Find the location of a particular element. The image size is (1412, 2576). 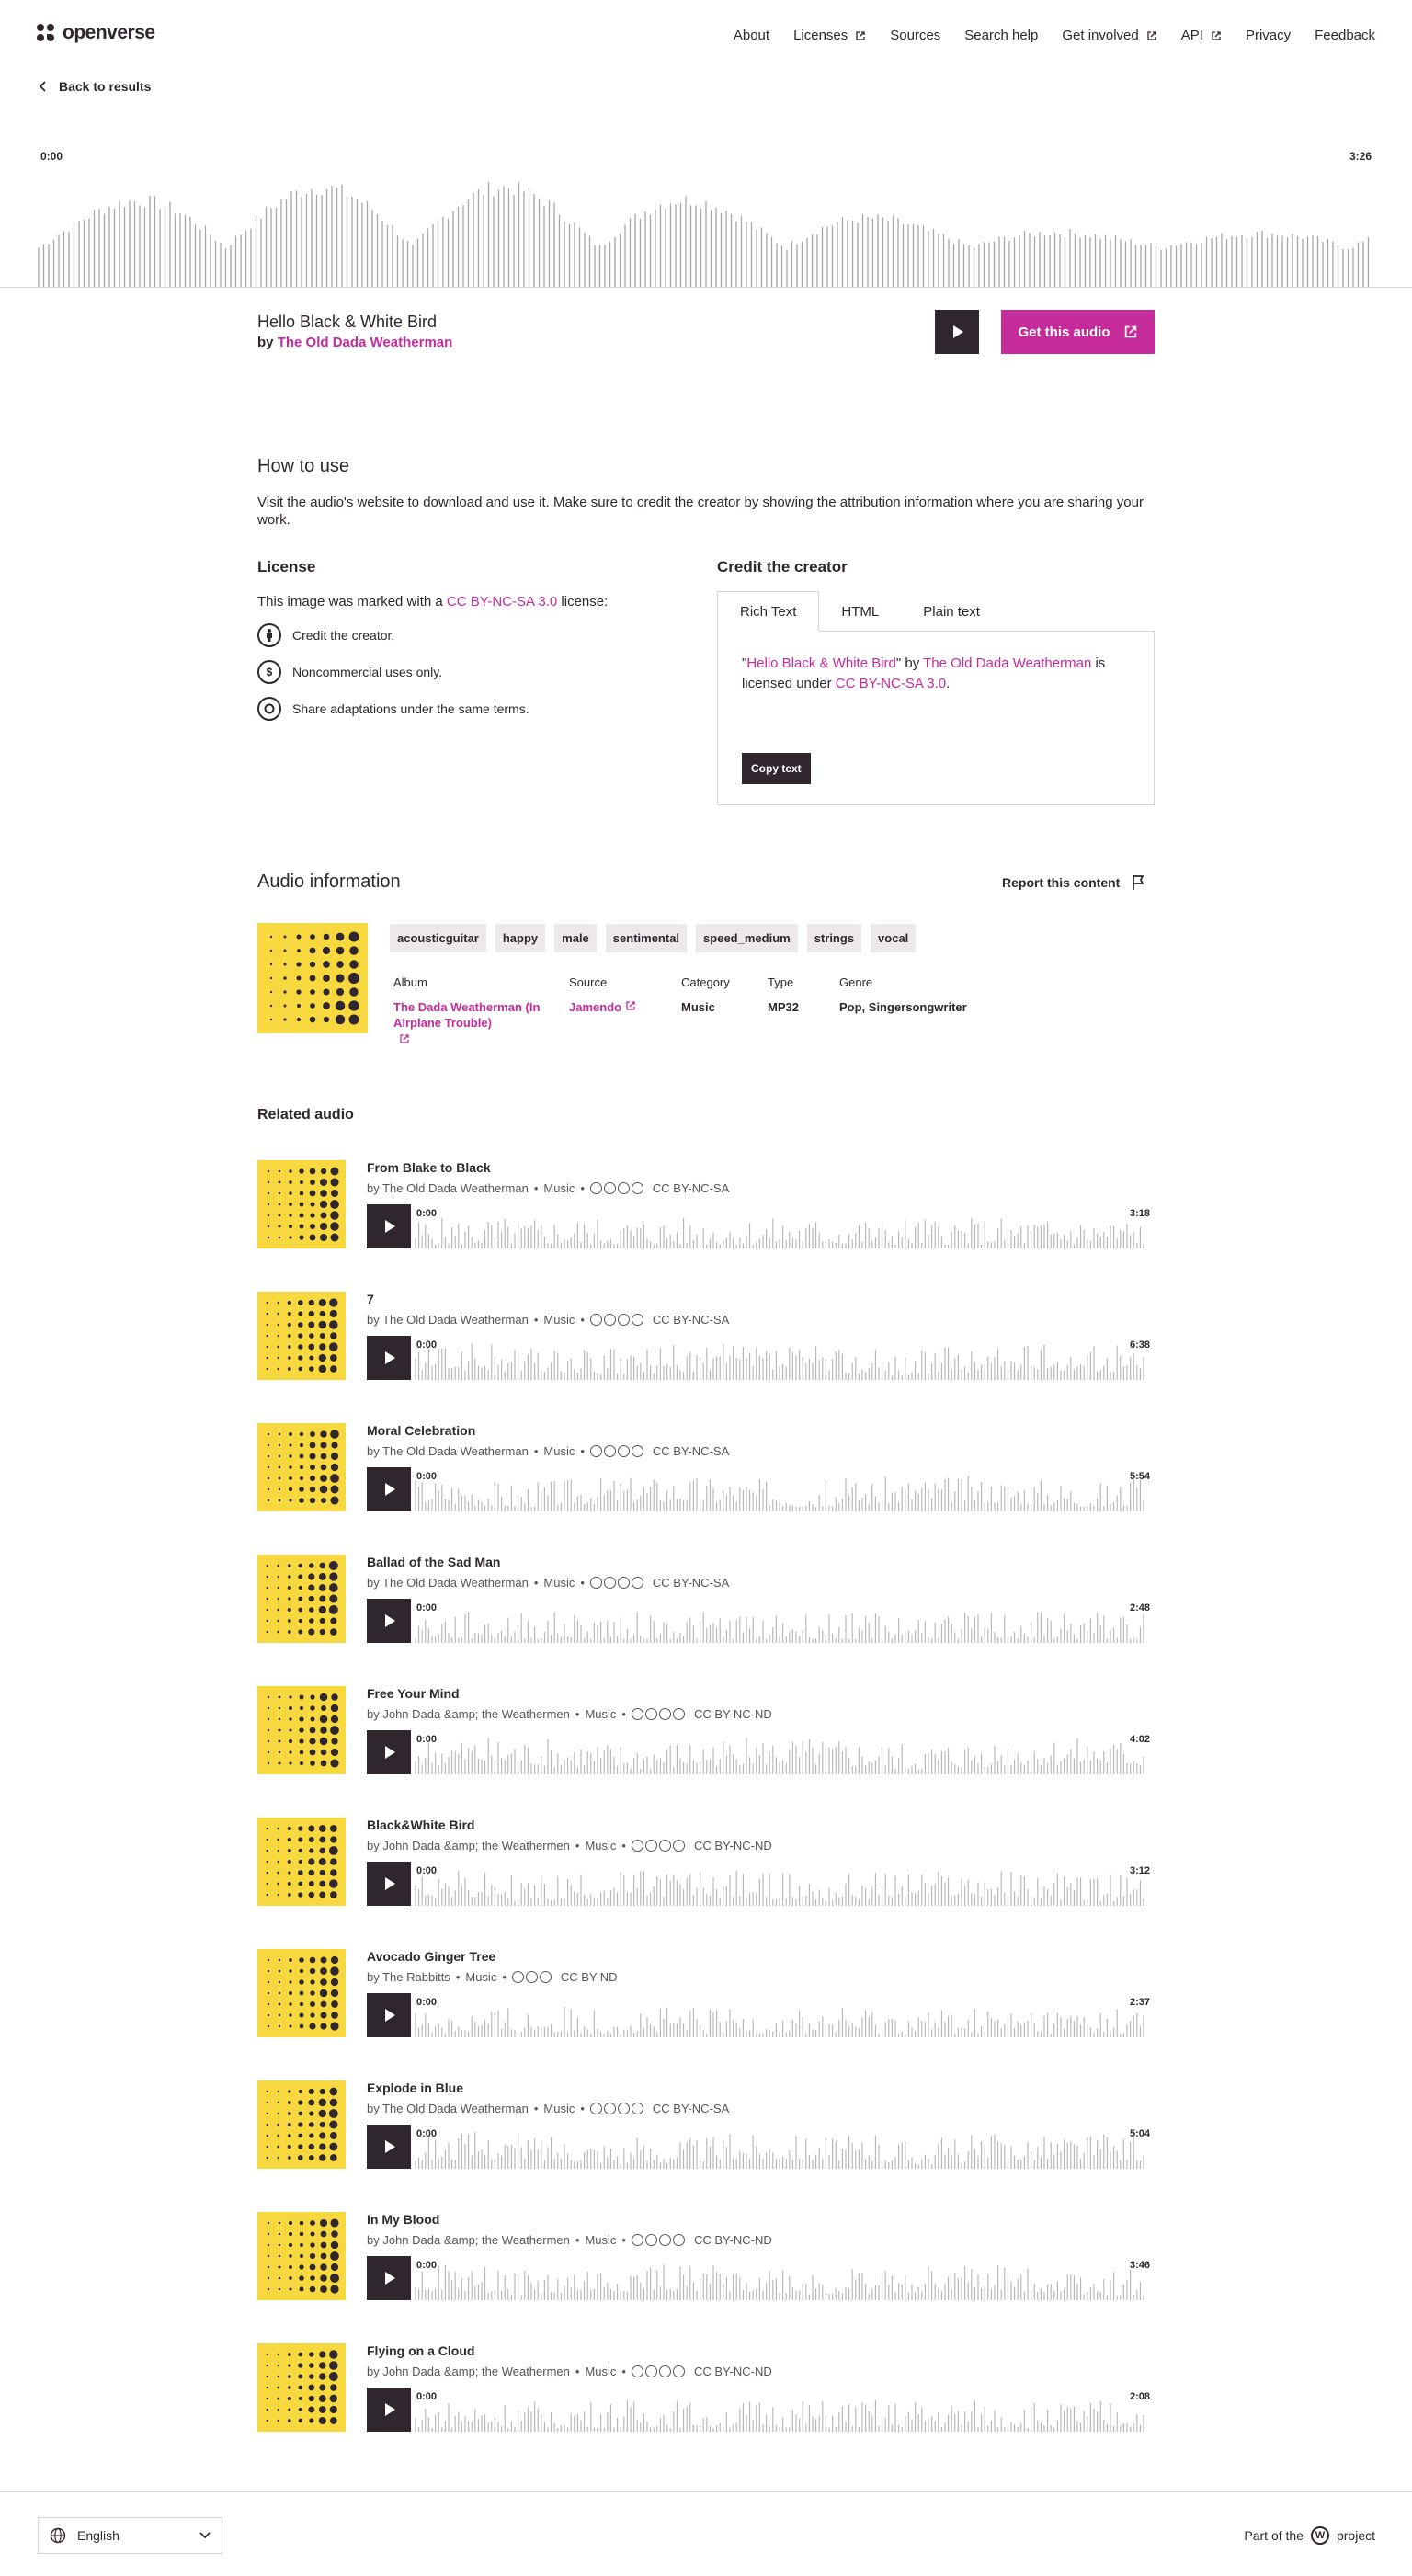

report-content-button: Report this content is located at coordinates (1074, 882).